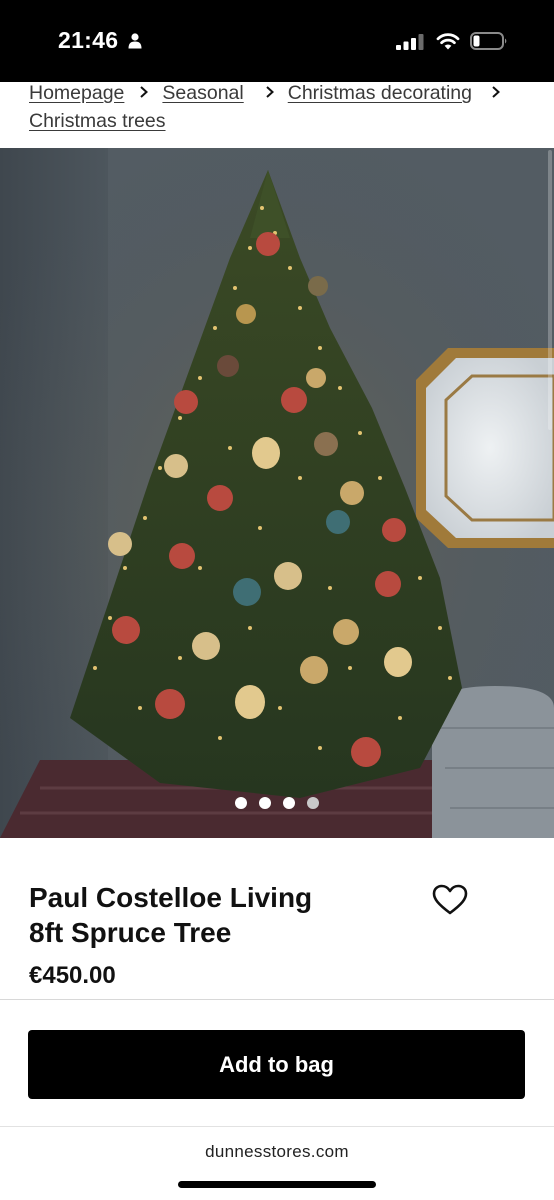 This screenshot has width=554, height=1200. Describe the element at coordinates (380, 93) in the screenshot. I see `breadcrumb-christmas-decorating-link: Christmas decorating` at that location.